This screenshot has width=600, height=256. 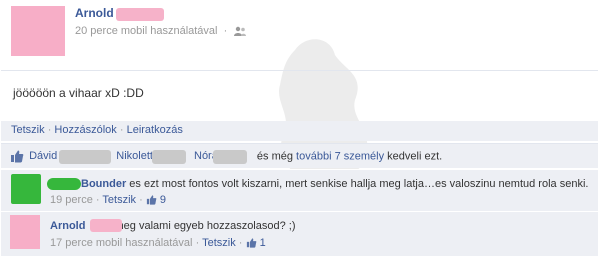 I want to click on likes-and-more: és még, so click(x=274, y=156).